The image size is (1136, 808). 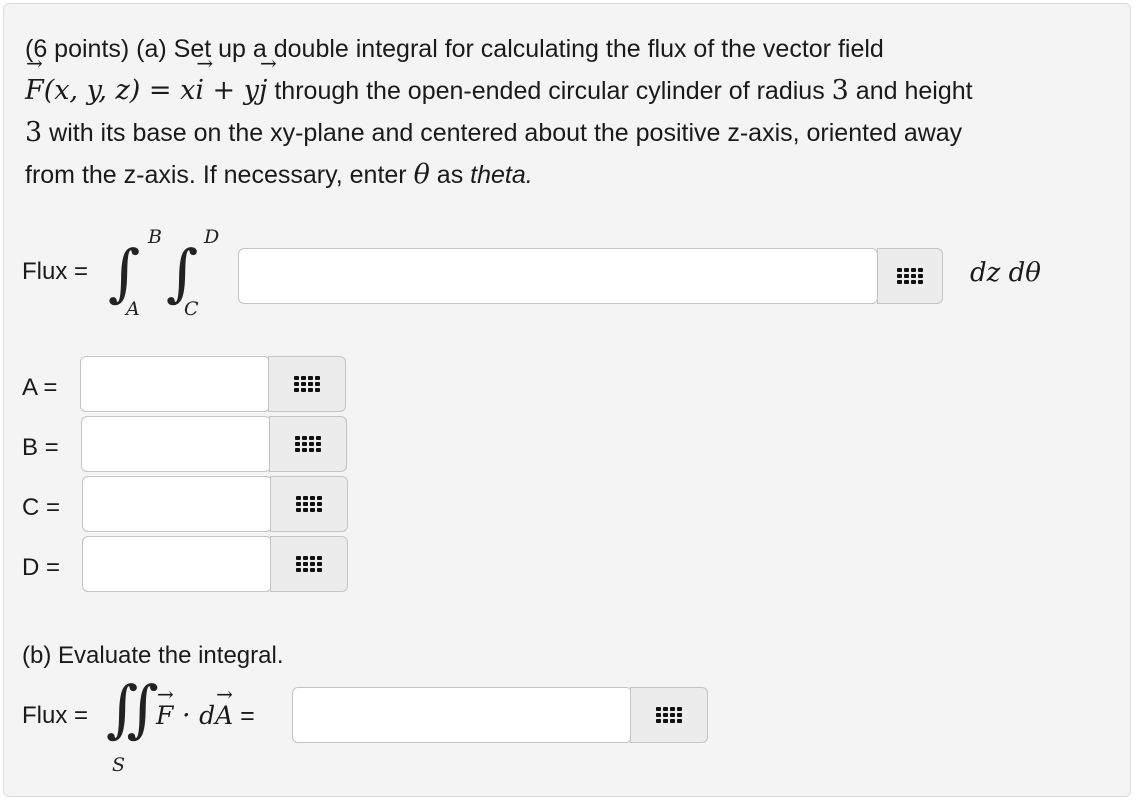 What do you see at coordinates (34, 132) in the screenshot?
I see `height-value: 3` at bounding box center [34, 132].